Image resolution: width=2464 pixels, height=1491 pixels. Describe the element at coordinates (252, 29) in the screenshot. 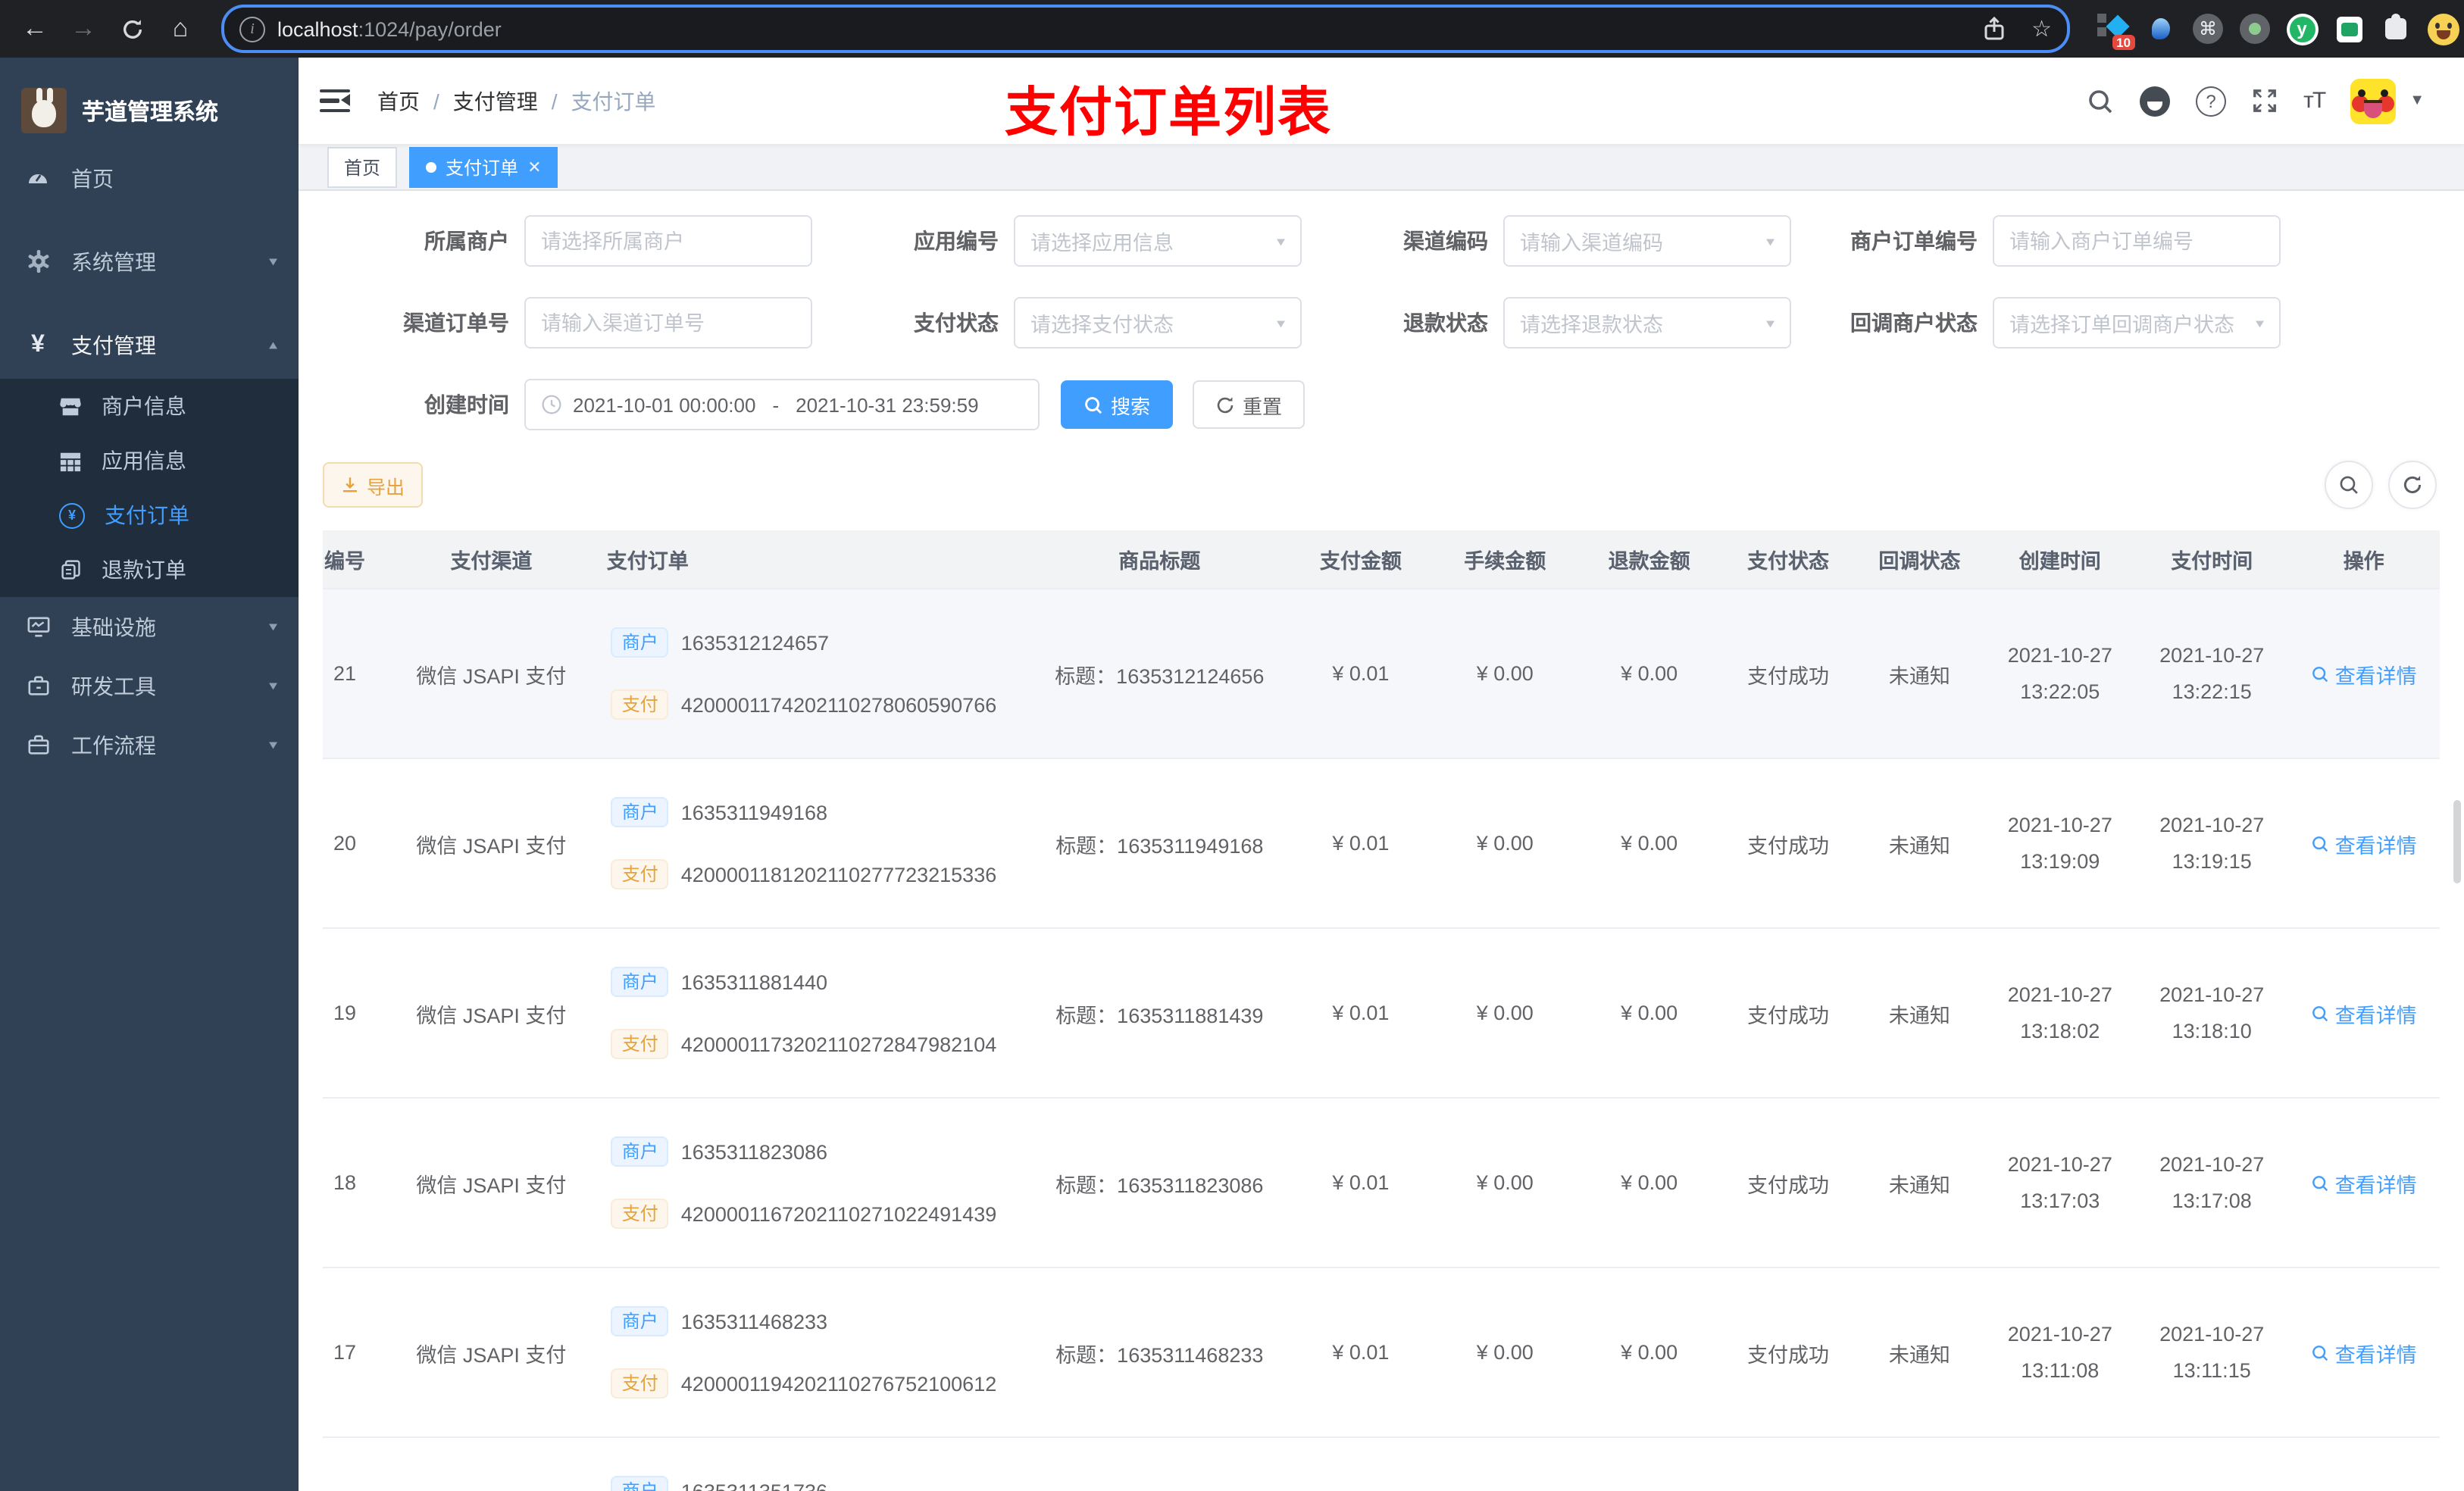

I see `site-info-icon: i` at that location.